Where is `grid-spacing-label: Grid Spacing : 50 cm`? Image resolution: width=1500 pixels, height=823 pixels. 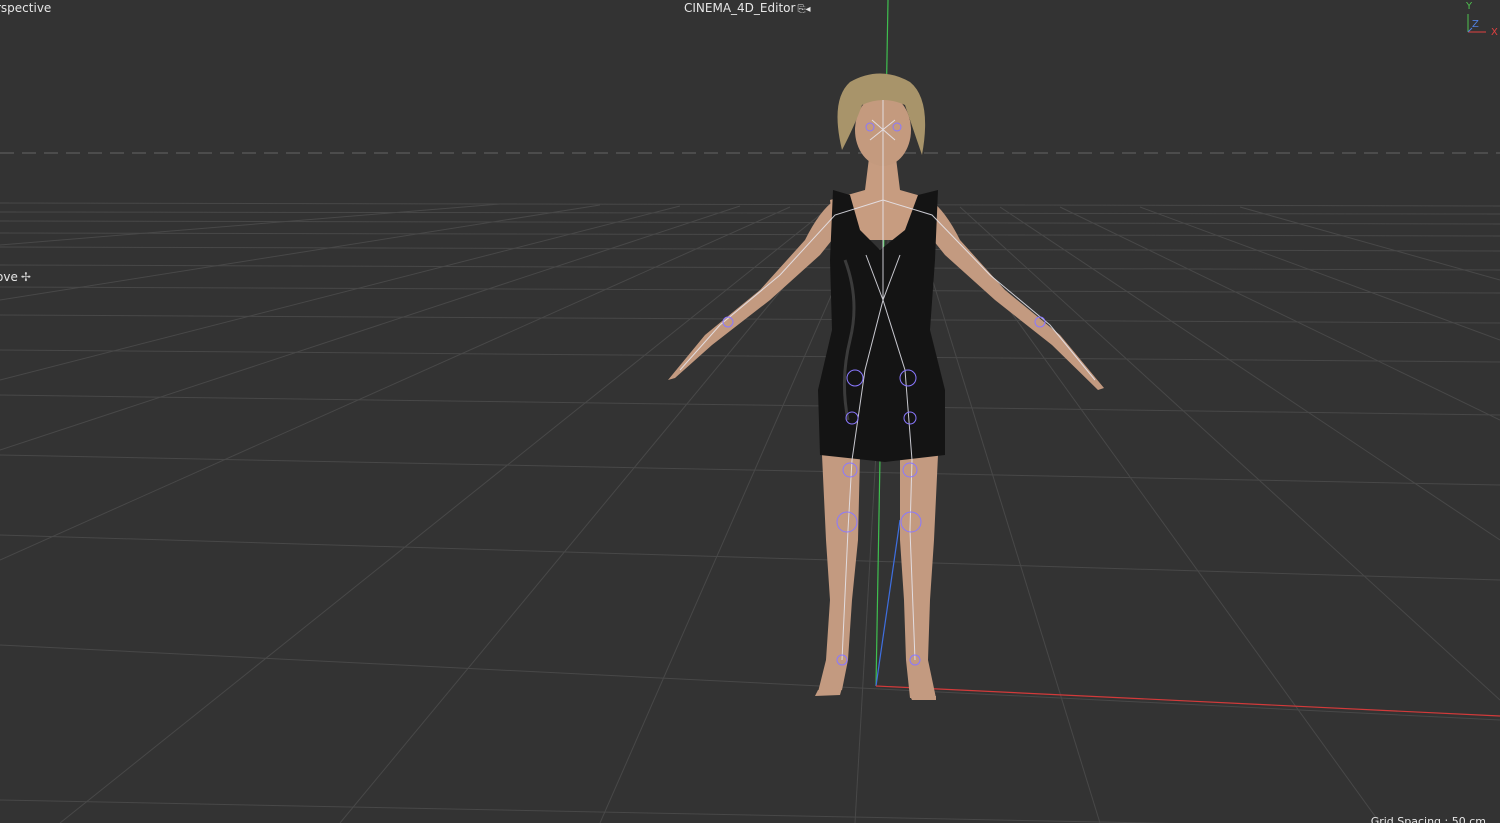
grid-spacing-label: Grid Spacing : 50 cm is located at coordinates (1428, 819).